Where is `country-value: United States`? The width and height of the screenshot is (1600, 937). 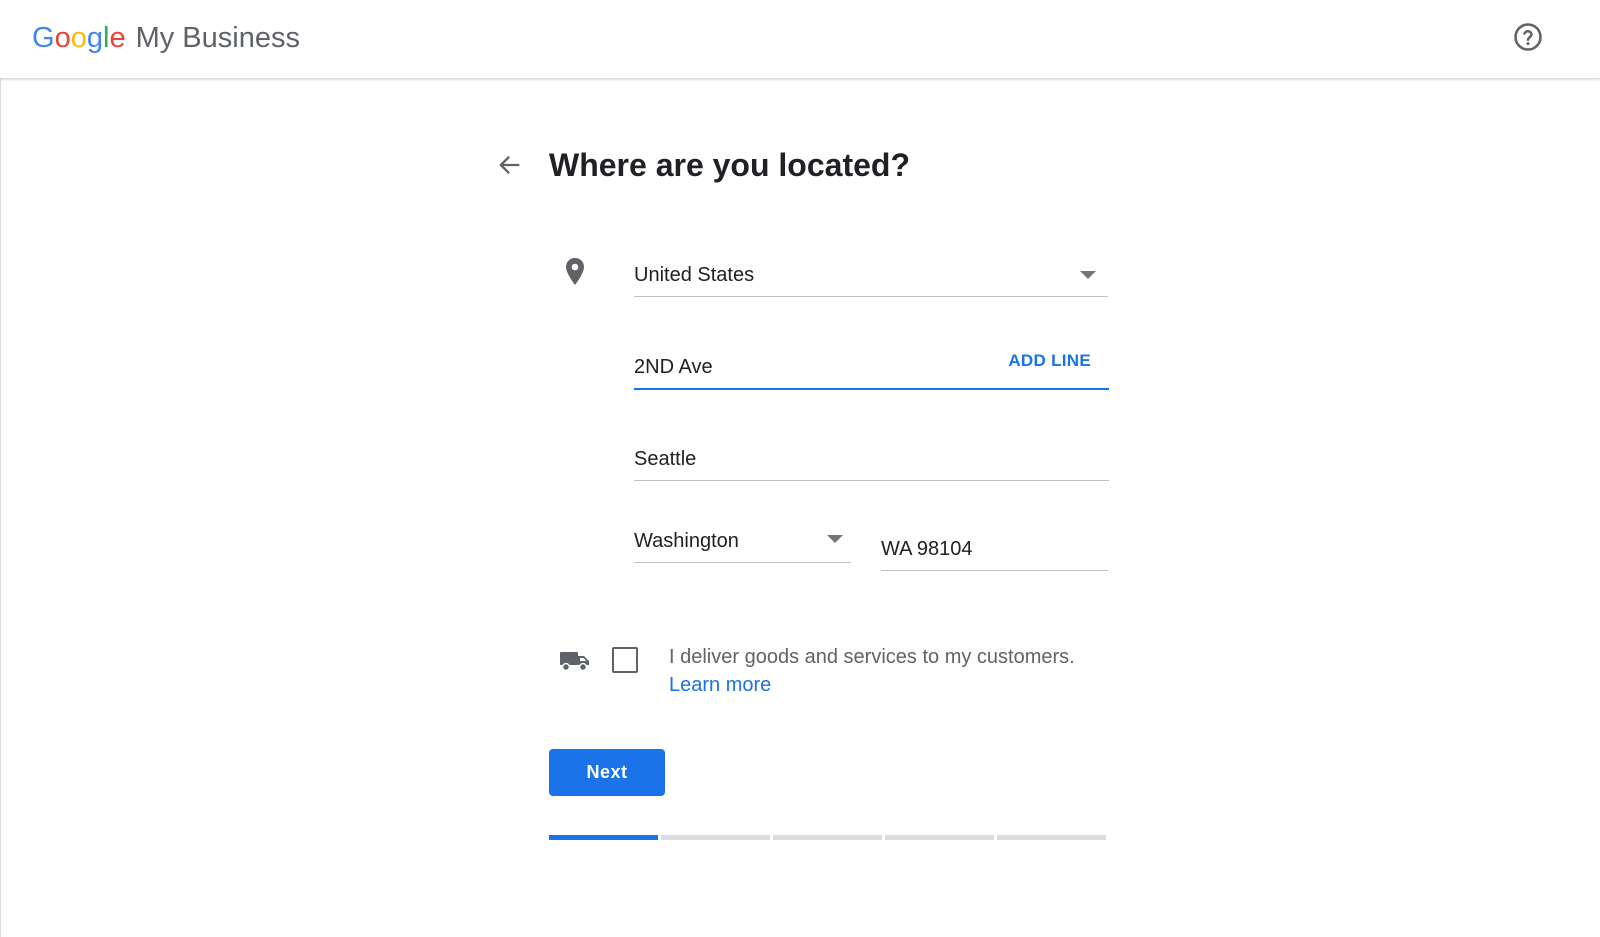 country-value: United States is located at coordinates (694, 275).